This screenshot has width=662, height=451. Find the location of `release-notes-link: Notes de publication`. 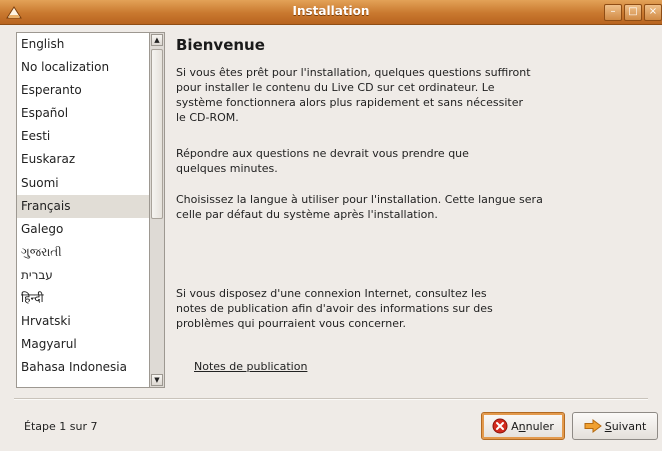

release-notes-link: Notes de publication is located at coordinates (250, 366).